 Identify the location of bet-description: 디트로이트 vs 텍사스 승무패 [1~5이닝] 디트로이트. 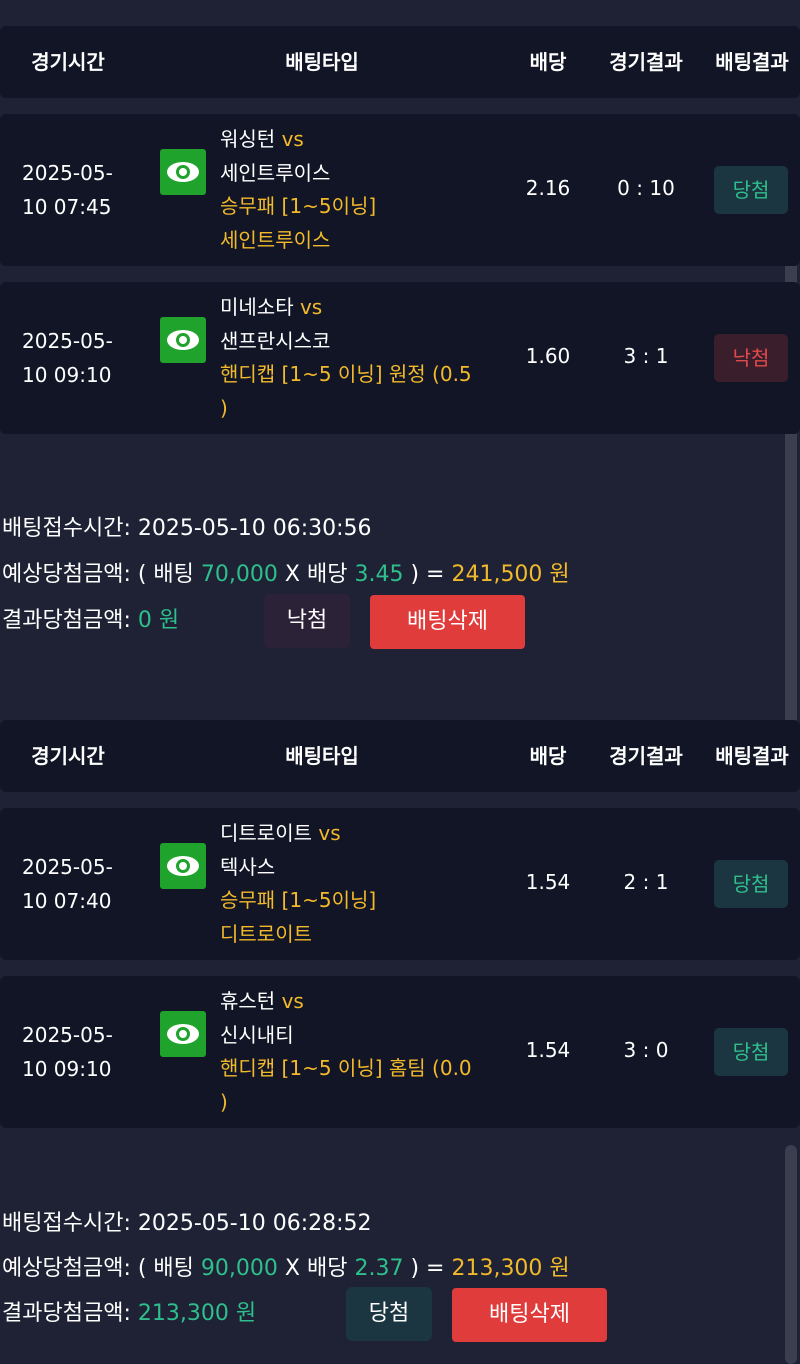
(370, 884).